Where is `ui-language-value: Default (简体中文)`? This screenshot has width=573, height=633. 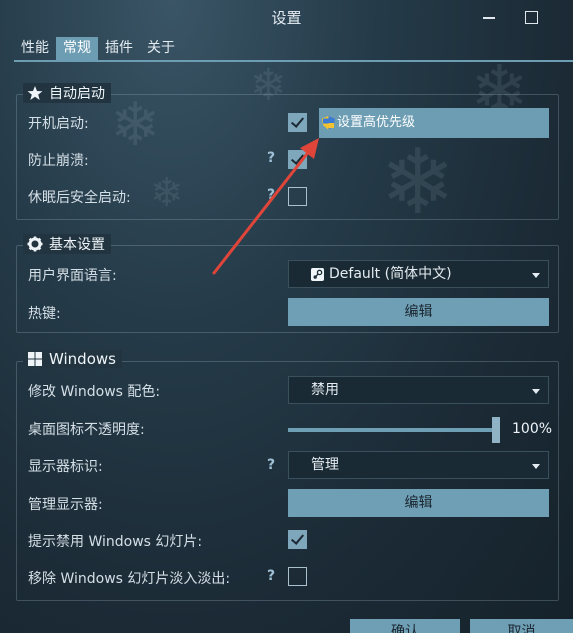 ui-language-value: Default (简体中文) is located at coordinates (390, 274).